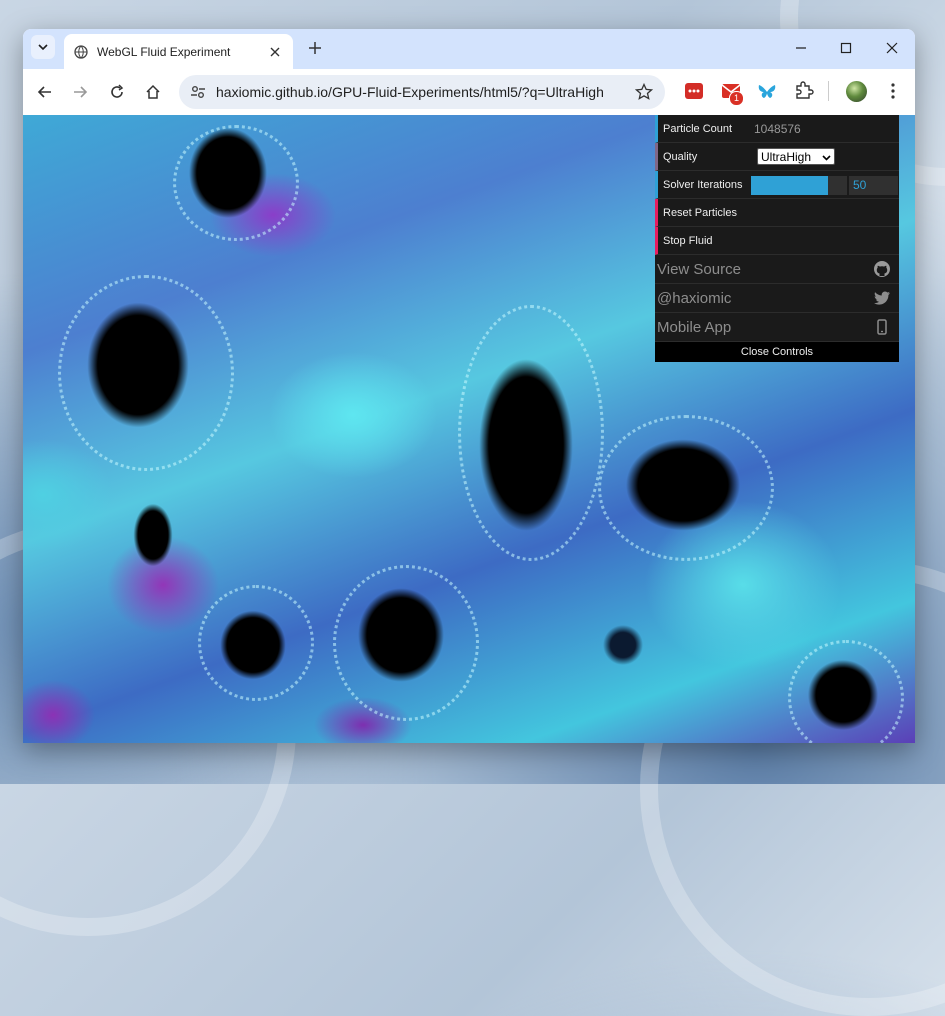 The height and width of the screenshot is (1016, 945). I want to click on globe-icon, so click(81, 51).